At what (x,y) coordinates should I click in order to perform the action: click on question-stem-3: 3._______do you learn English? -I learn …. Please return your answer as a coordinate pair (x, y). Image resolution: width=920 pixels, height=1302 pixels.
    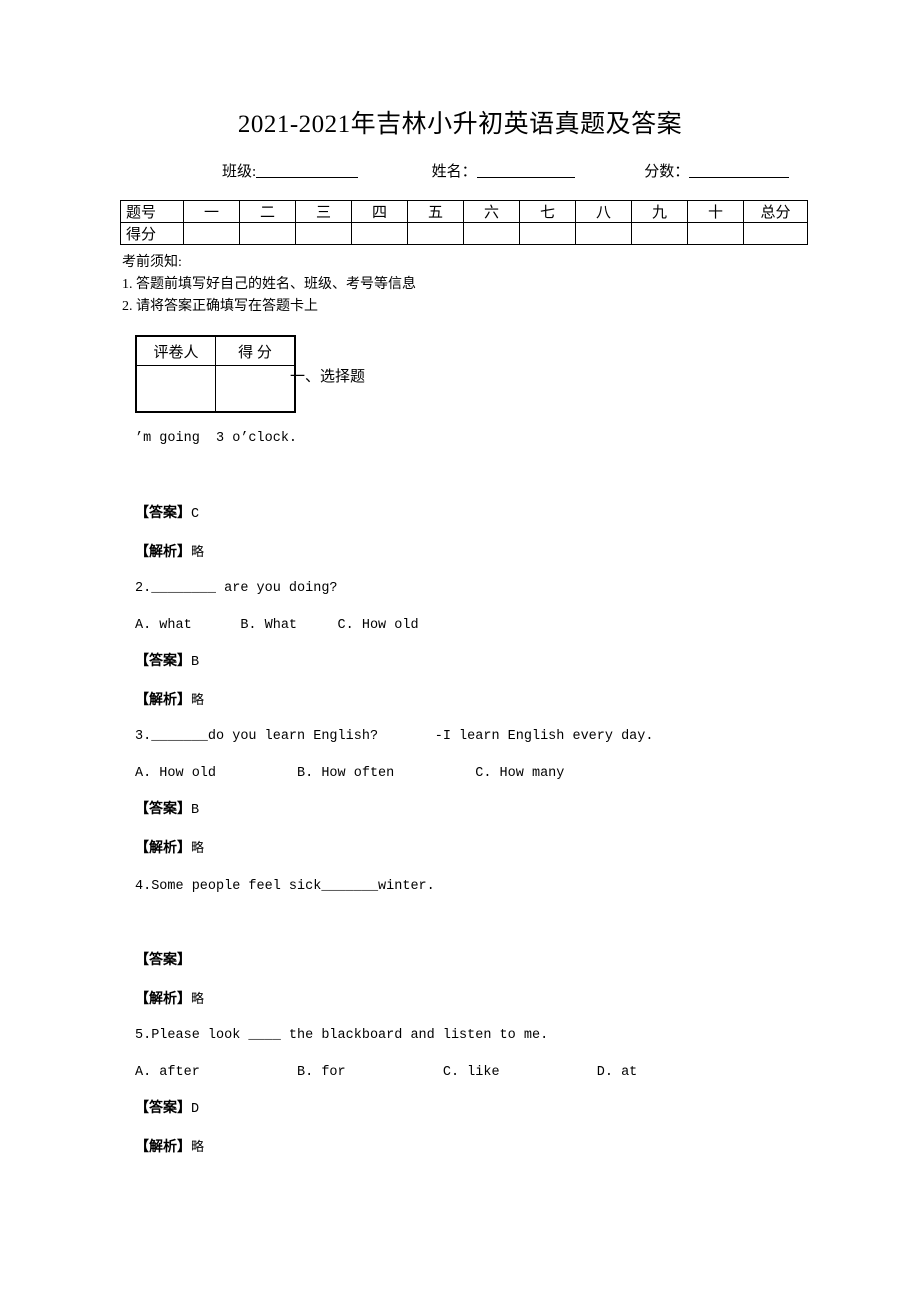
    Looking at the image, I should click on (394, 736).